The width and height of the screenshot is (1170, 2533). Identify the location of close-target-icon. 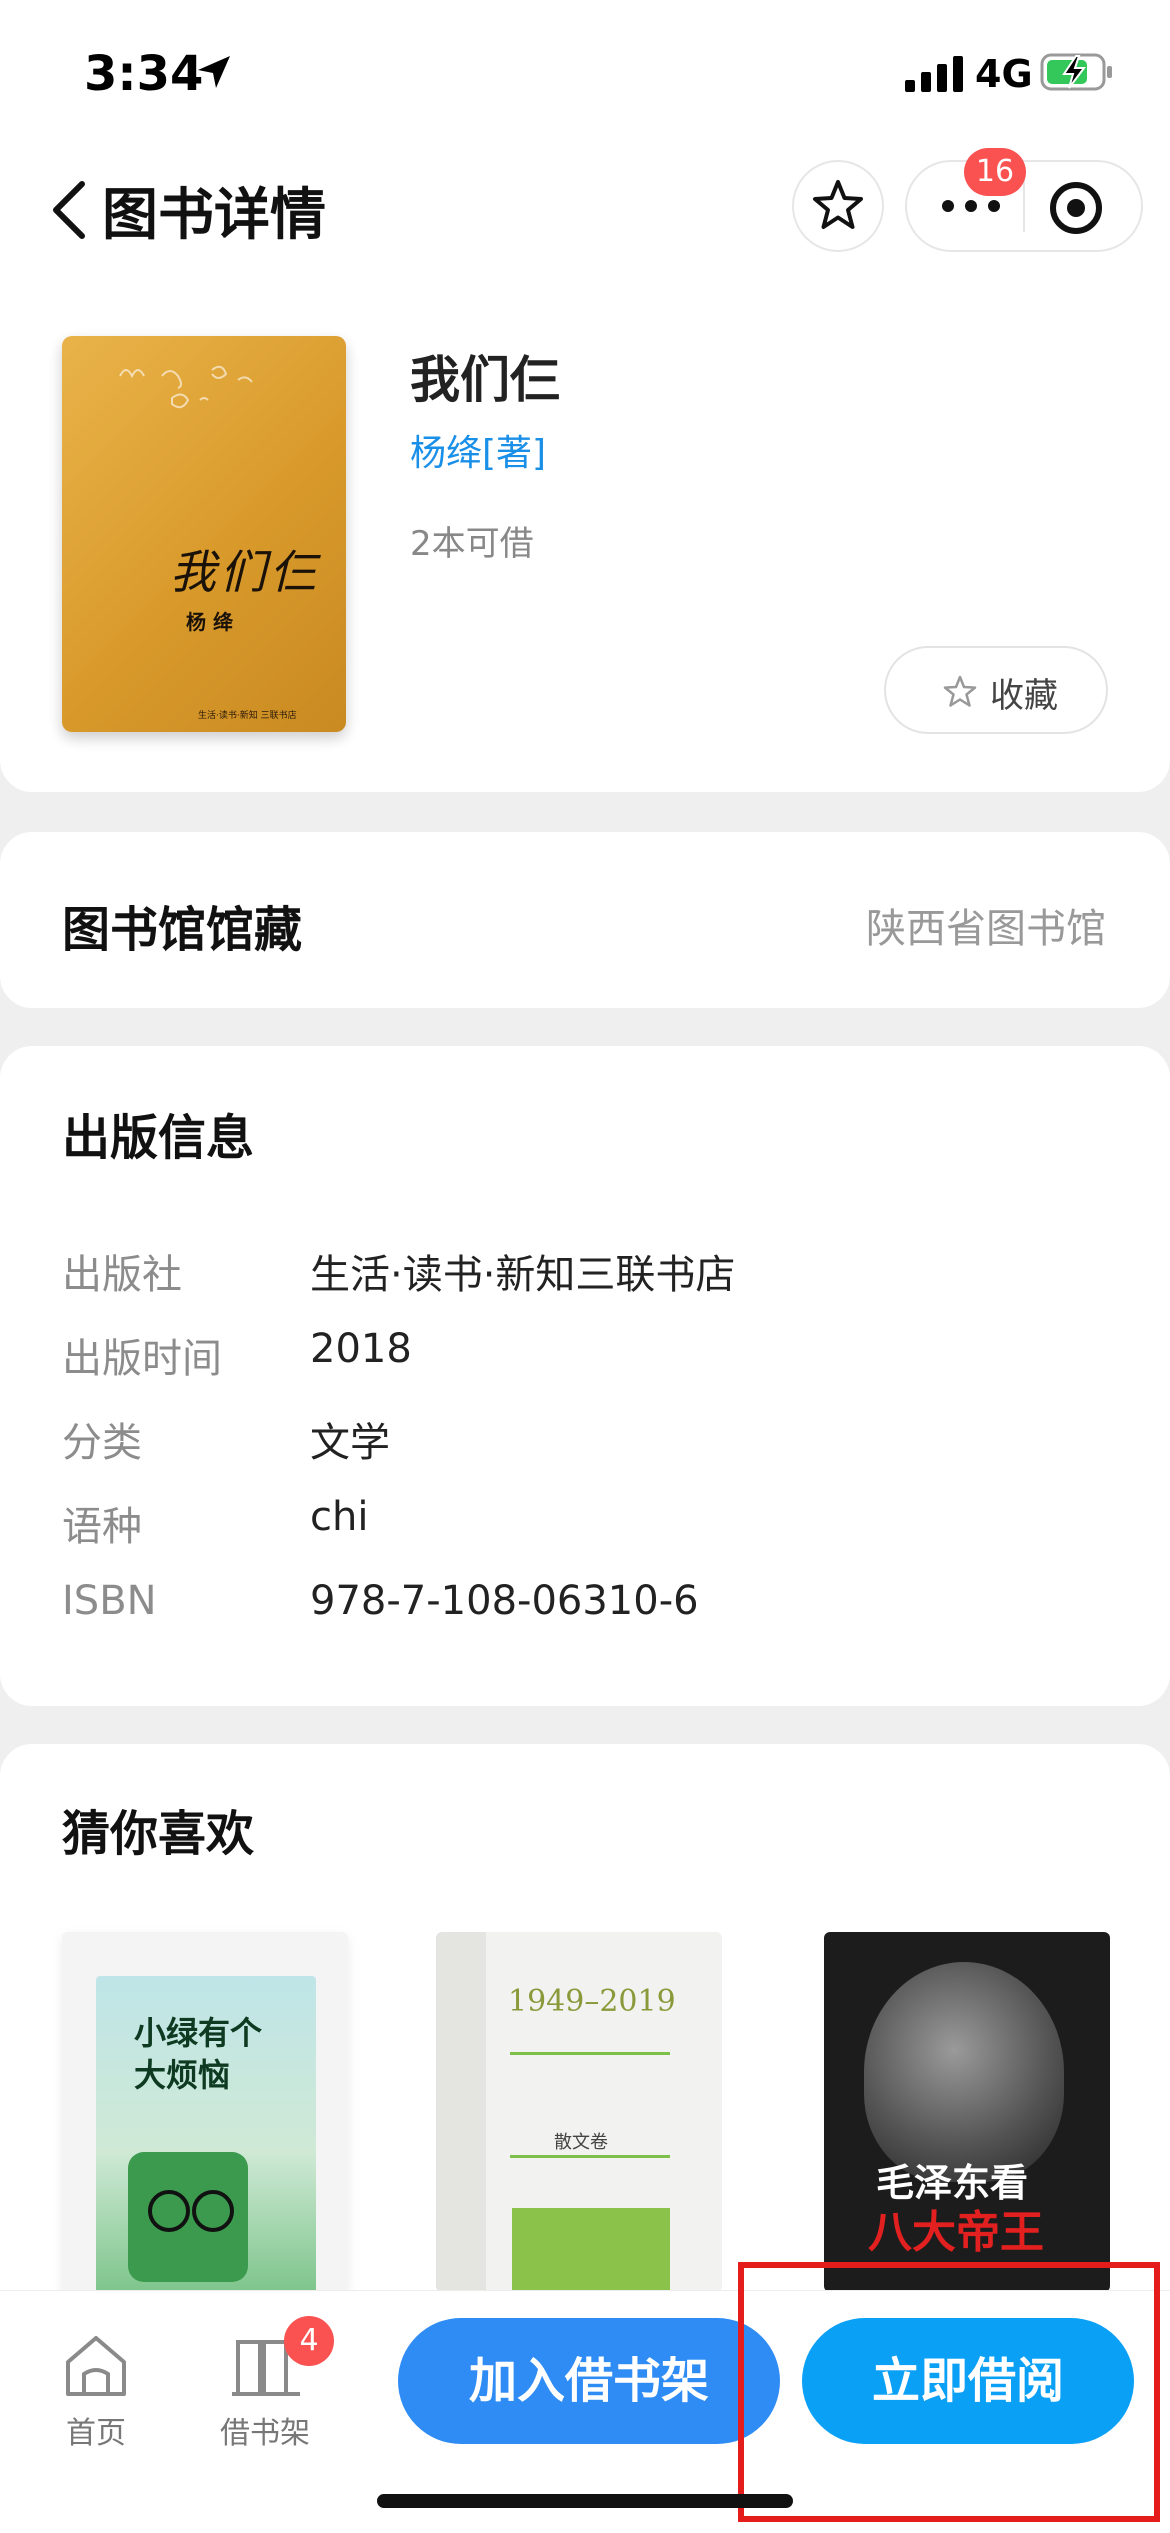
(1076, 208).